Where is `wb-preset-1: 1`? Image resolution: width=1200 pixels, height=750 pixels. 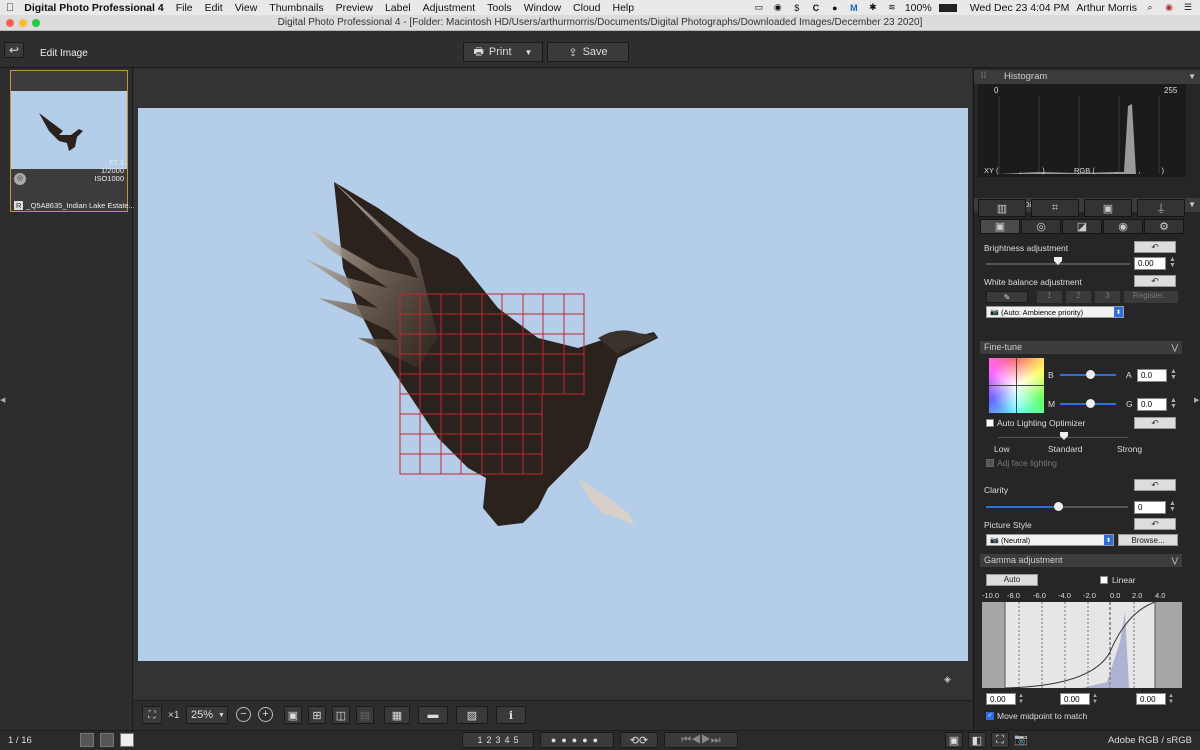
wb-preset-1: 1 is located at coordinates (1049, 297).